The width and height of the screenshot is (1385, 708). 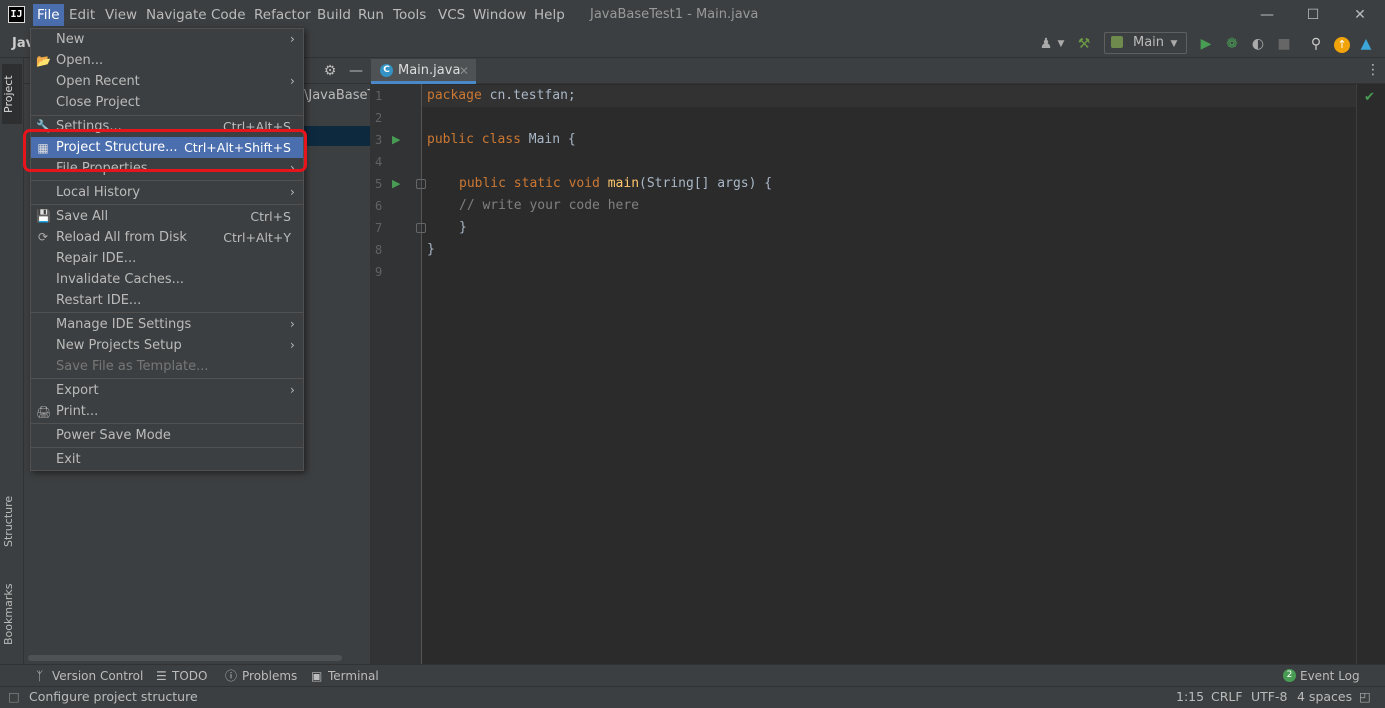 I want to click on menu-open-recent: Open Recent, so click(x=98, y=81).